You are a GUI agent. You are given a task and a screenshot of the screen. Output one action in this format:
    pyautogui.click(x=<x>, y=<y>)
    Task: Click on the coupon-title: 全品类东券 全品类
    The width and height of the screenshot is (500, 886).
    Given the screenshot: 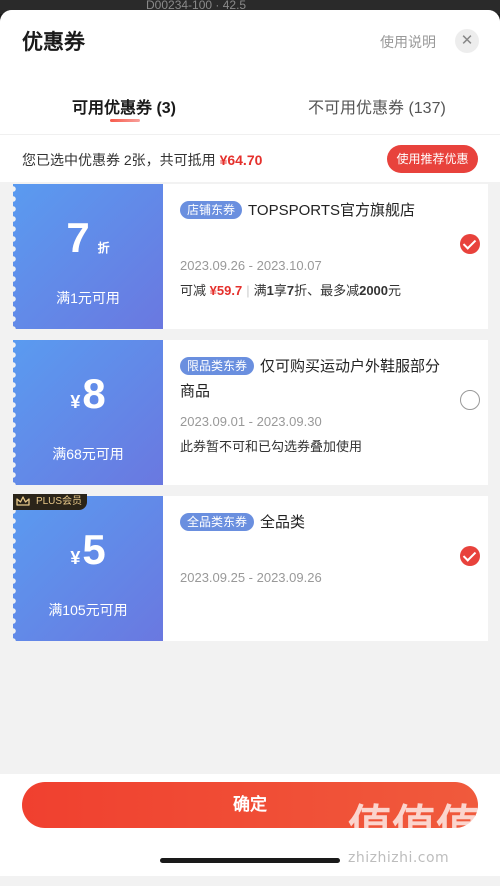 What is the action you would take?
    pyautogui.click(x=316, y=522)
    